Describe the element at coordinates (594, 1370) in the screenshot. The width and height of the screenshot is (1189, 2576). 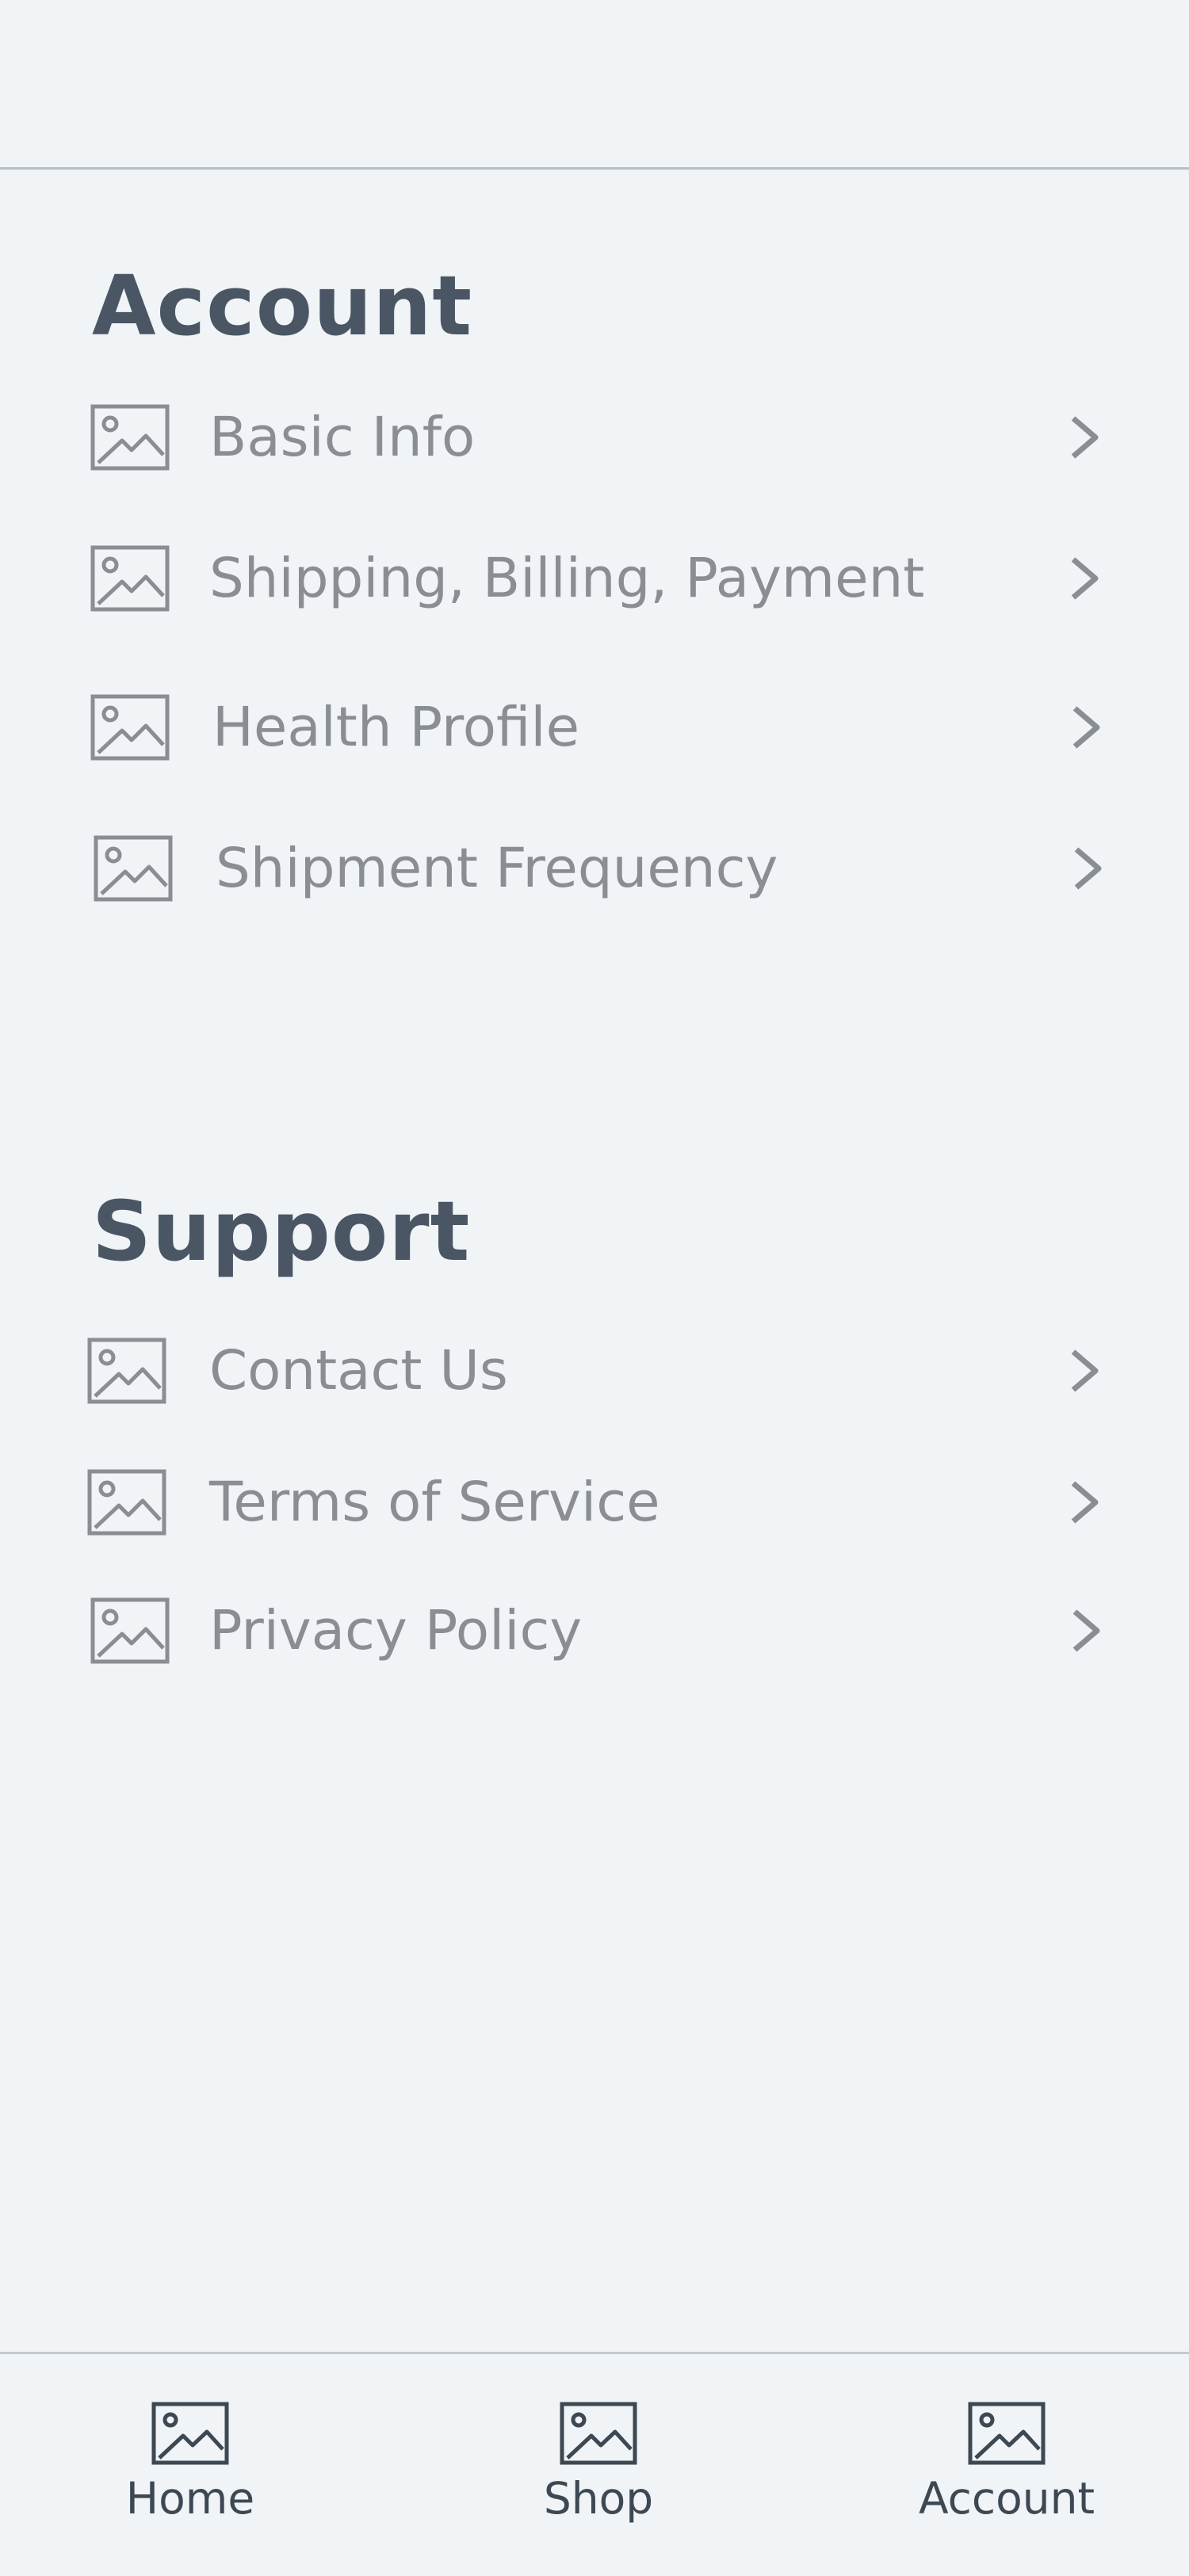
I see `menu-item-contact-us: Contact Us` at that location.